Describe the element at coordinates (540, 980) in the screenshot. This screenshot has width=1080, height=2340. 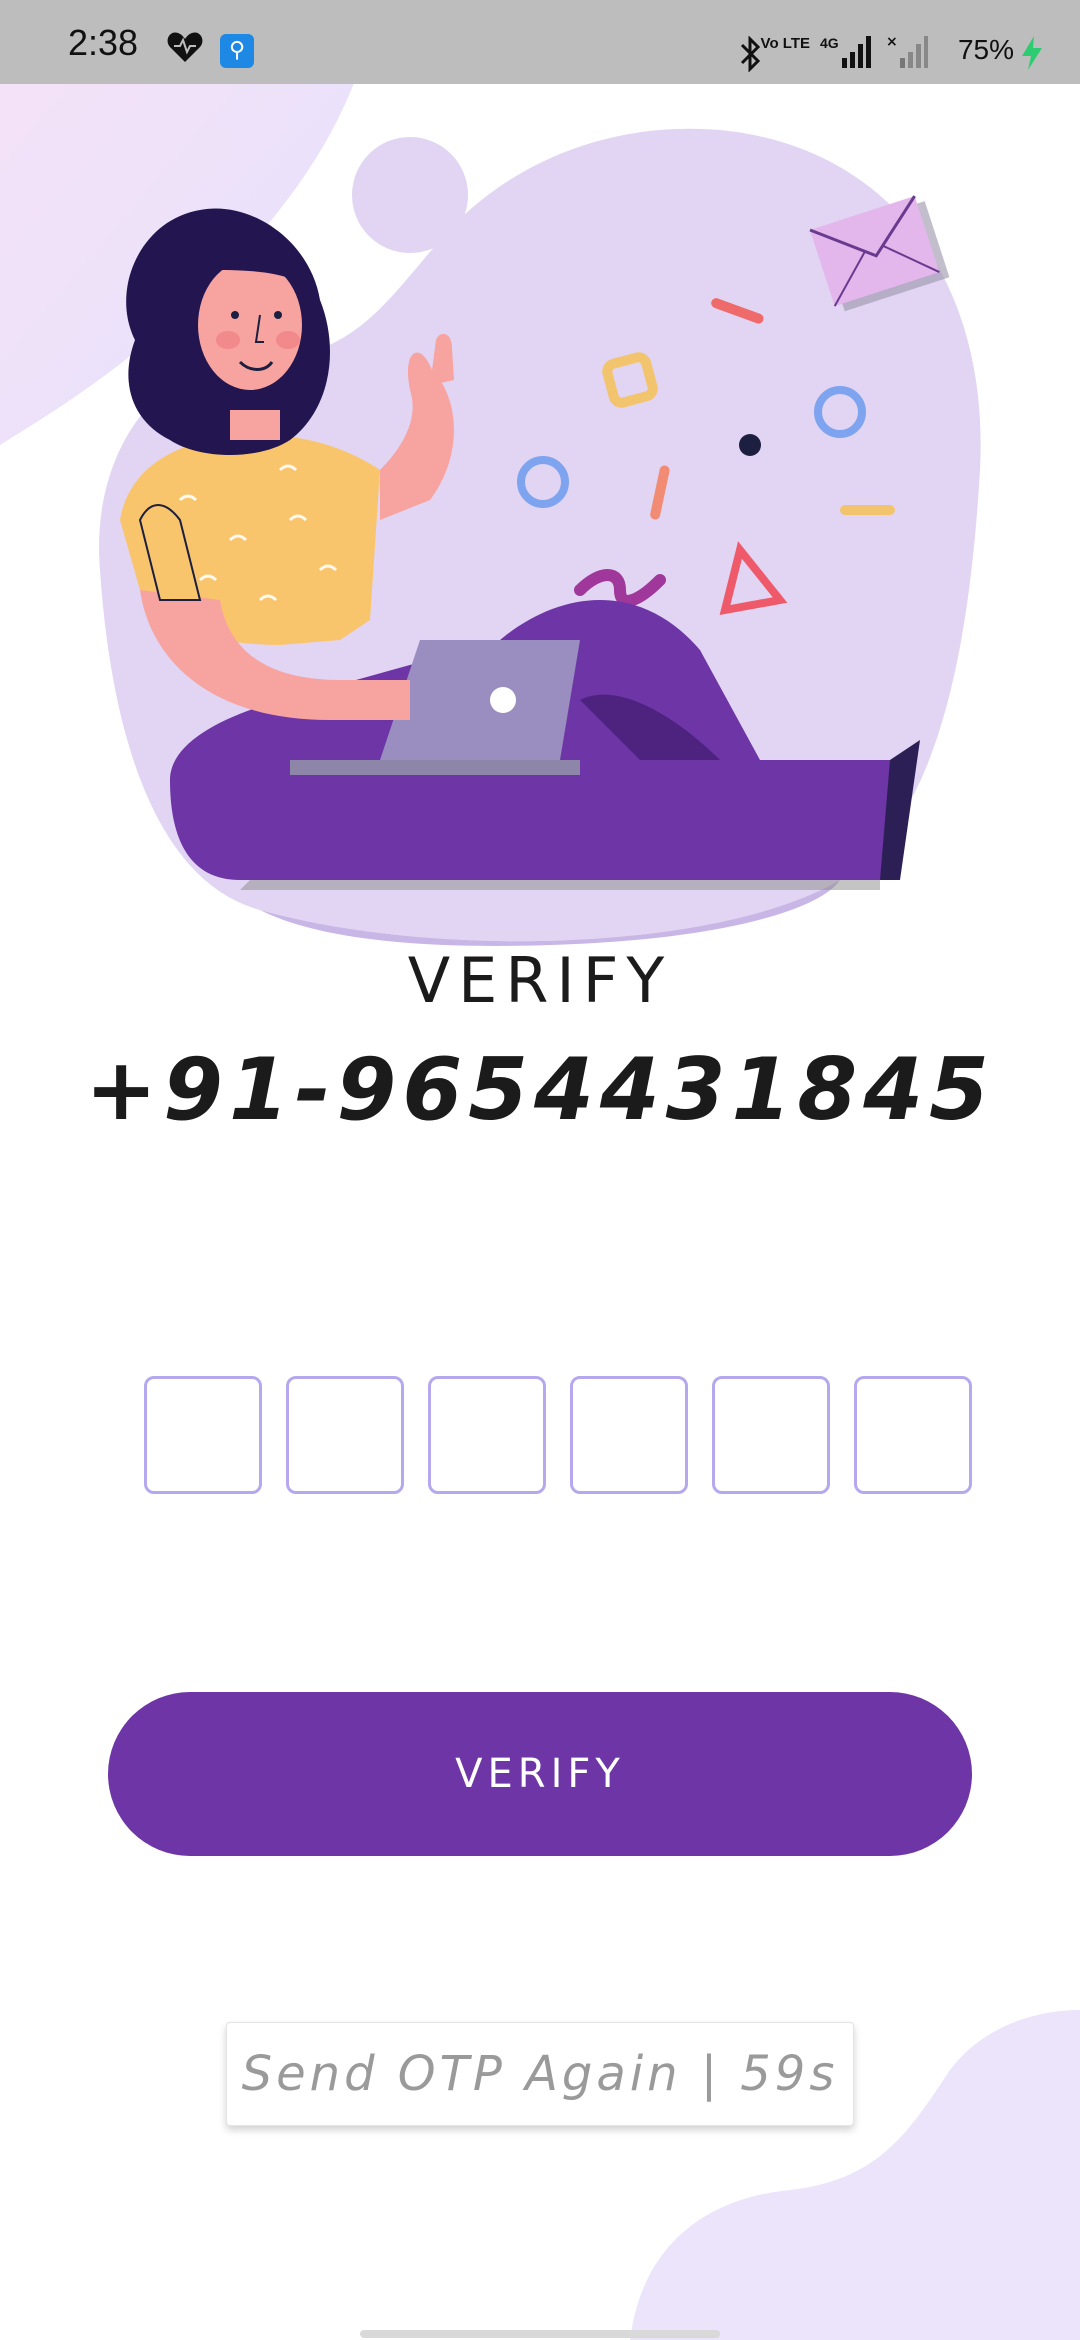
I see `page-title: VERIFY` at that location.